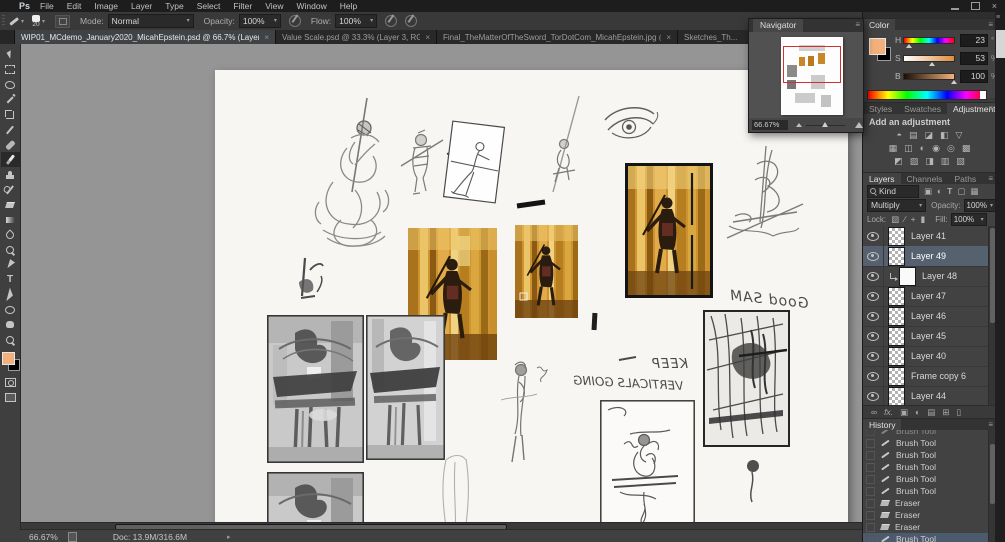 This screenshot has height=542, width=1005. What do you see at coordinates (229, 537) in the screenshot?
I see `status-flyout-arrow-icon: ▸` at bounding box center [229, 537].